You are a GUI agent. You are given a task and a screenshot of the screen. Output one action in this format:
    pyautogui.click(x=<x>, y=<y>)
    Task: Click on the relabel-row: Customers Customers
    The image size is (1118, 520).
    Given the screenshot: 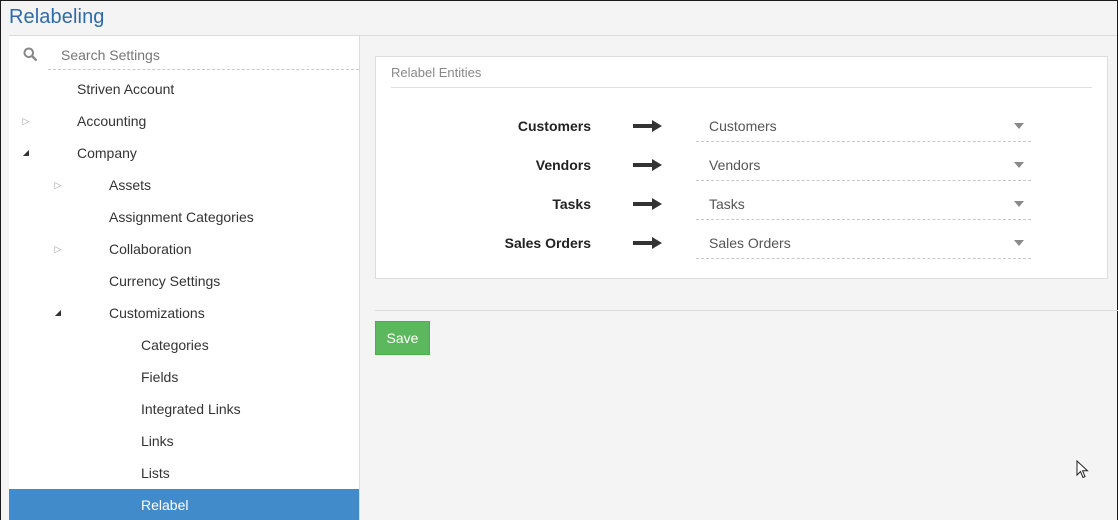 What is the action you would take?
    pyautogui.click(x=742, y=131)
    